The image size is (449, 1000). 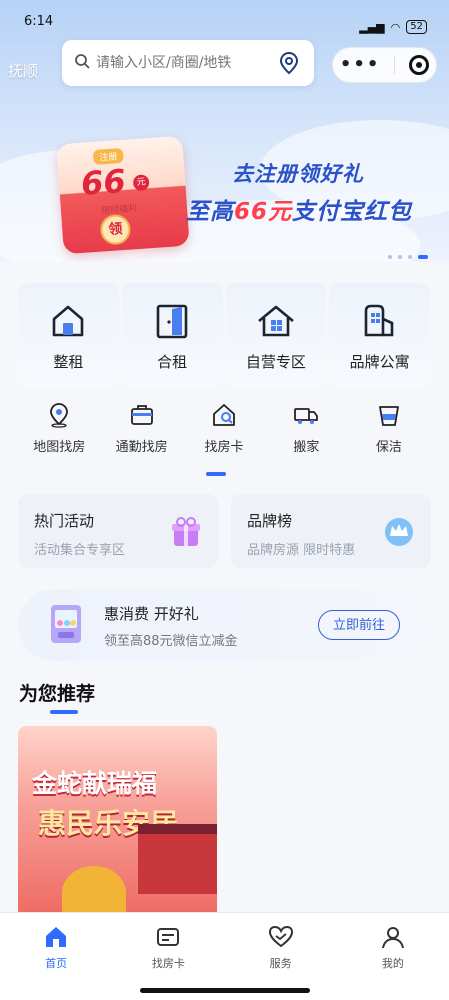 I want to click on bottom-tabbar: 首页 找房卡 服务 我的, so click(x=224, y=956).